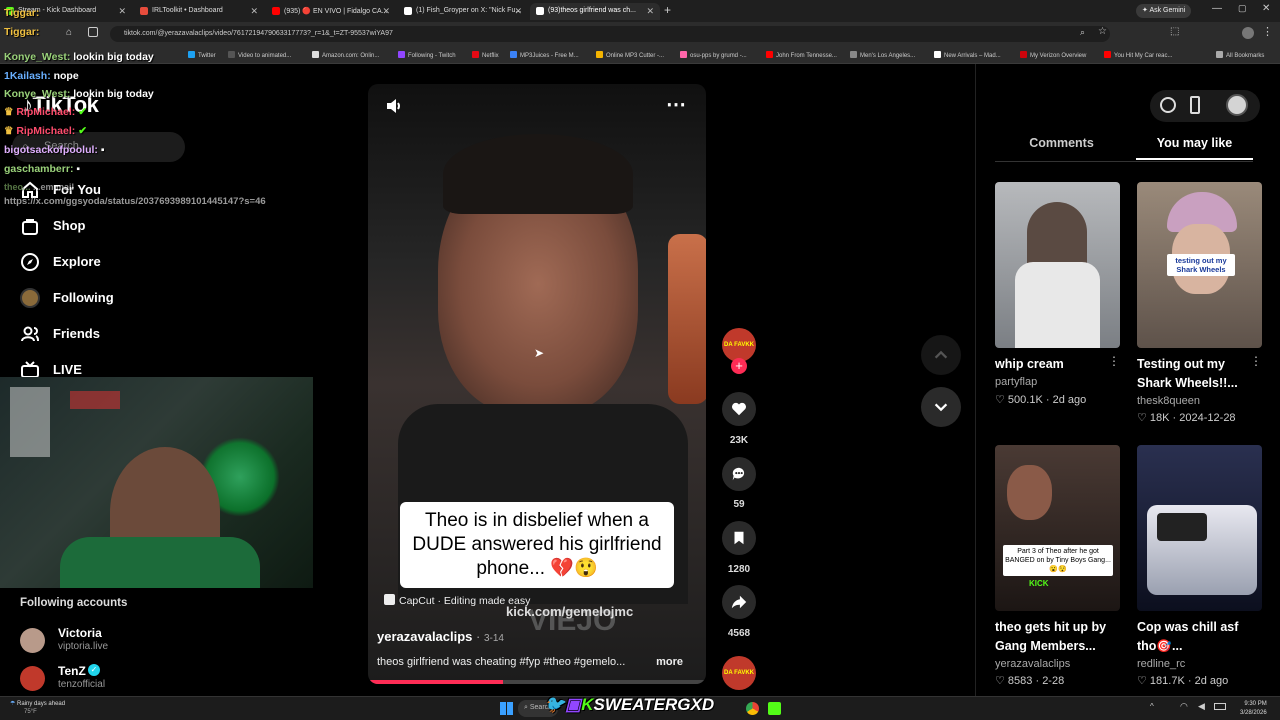  Describe the element at coordinates (739, 474) in the screenshot. I see `comment-button` at that location.